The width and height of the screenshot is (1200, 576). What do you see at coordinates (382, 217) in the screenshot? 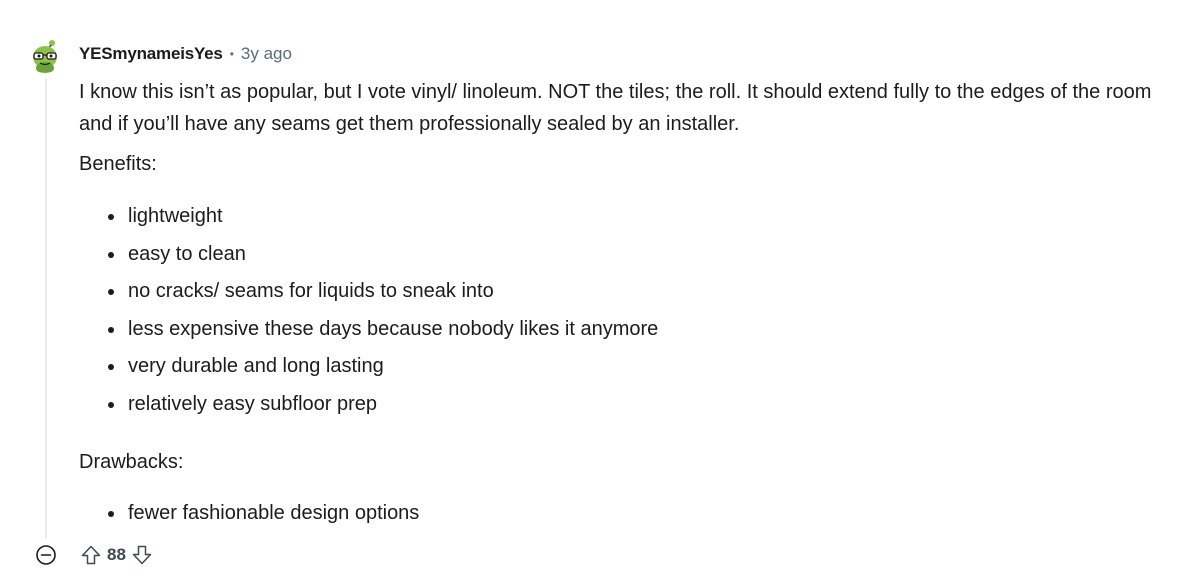
I see `list-item: lightweight` at bounding box center [382, 217].